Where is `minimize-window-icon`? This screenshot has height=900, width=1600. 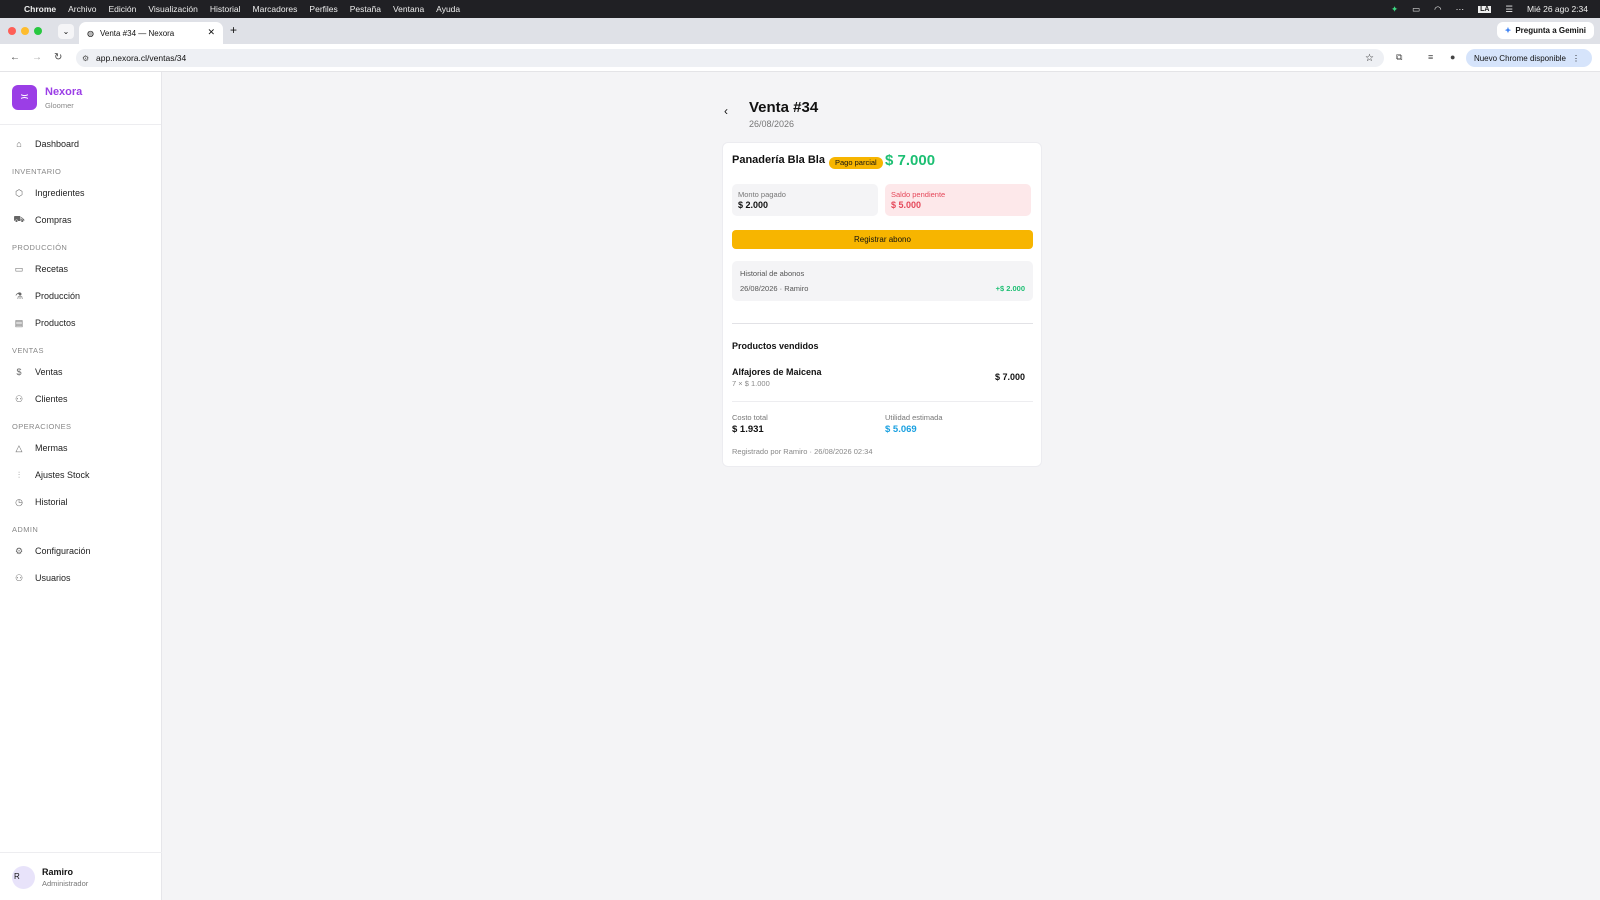 minimize-window-icon is located at coordinates (25, 31).